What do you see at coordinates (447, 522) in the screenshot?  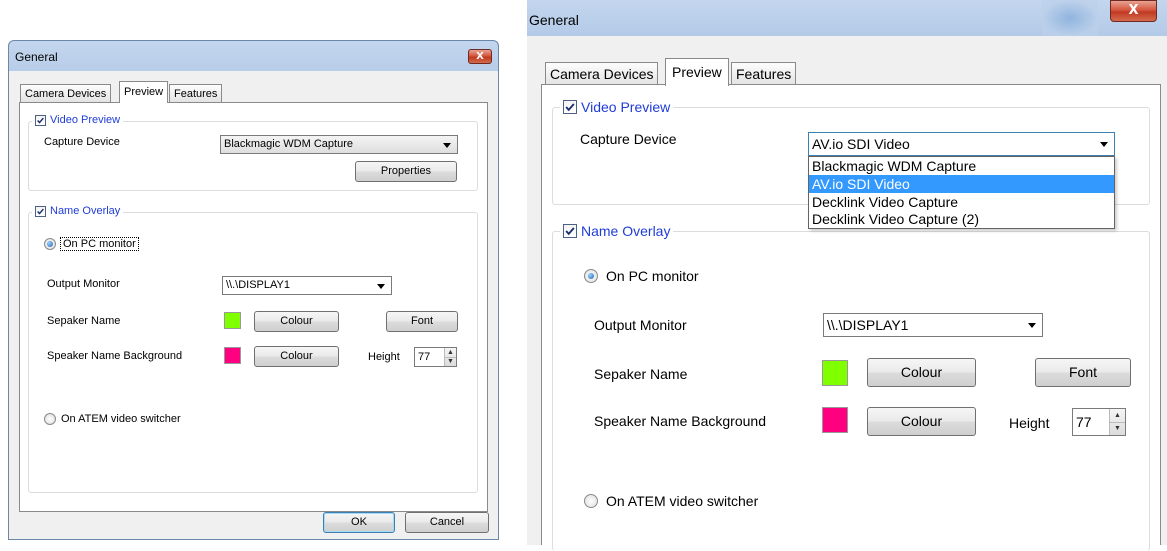 I see `cancel-button: Cancel` at bounding box center [447, 522].